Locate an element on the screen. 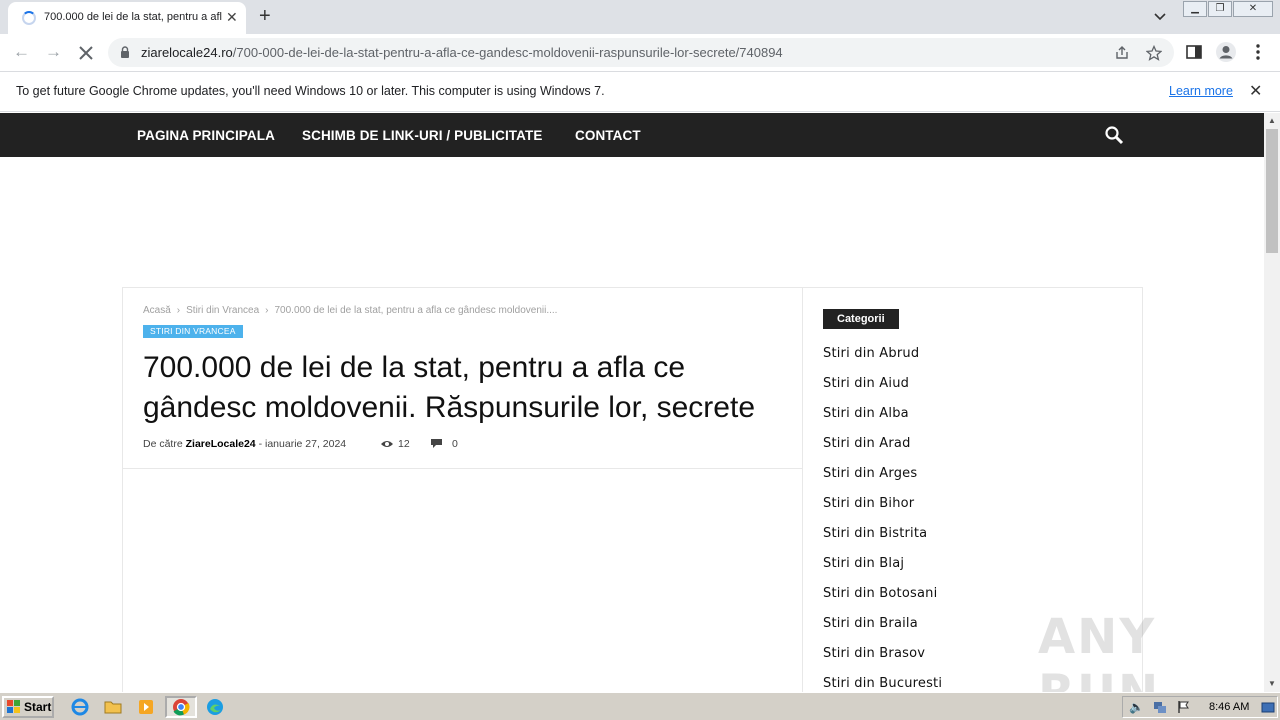 This screenshot has width=1280, height=720. windows-logo-icon is located at coordinates (13, 706).